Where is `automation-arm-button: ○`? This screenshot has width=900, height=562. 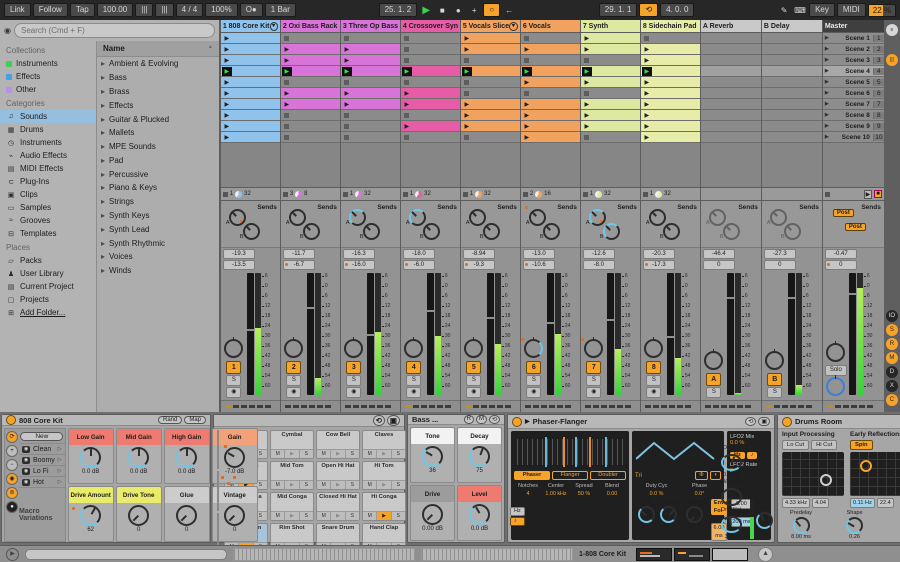 automation-arm-button: ○ is located at coordinates (492, 10).